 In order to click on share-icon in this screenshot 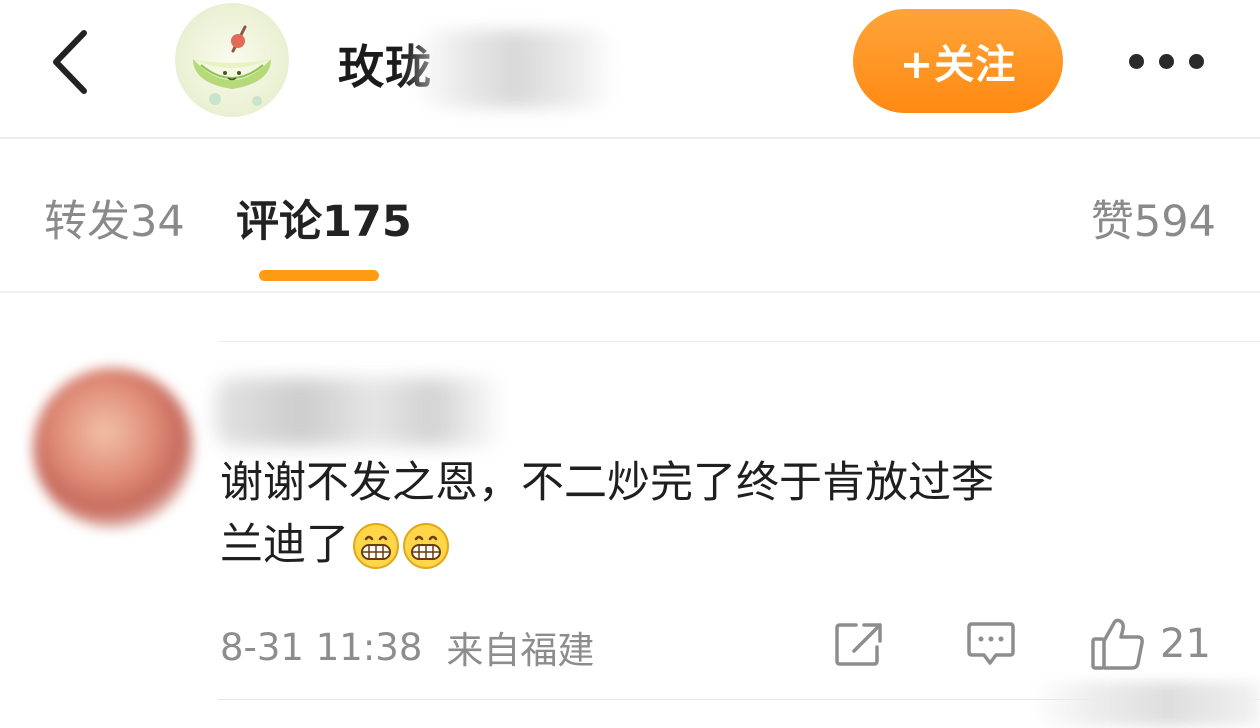, I will do `click(858, 644)`.